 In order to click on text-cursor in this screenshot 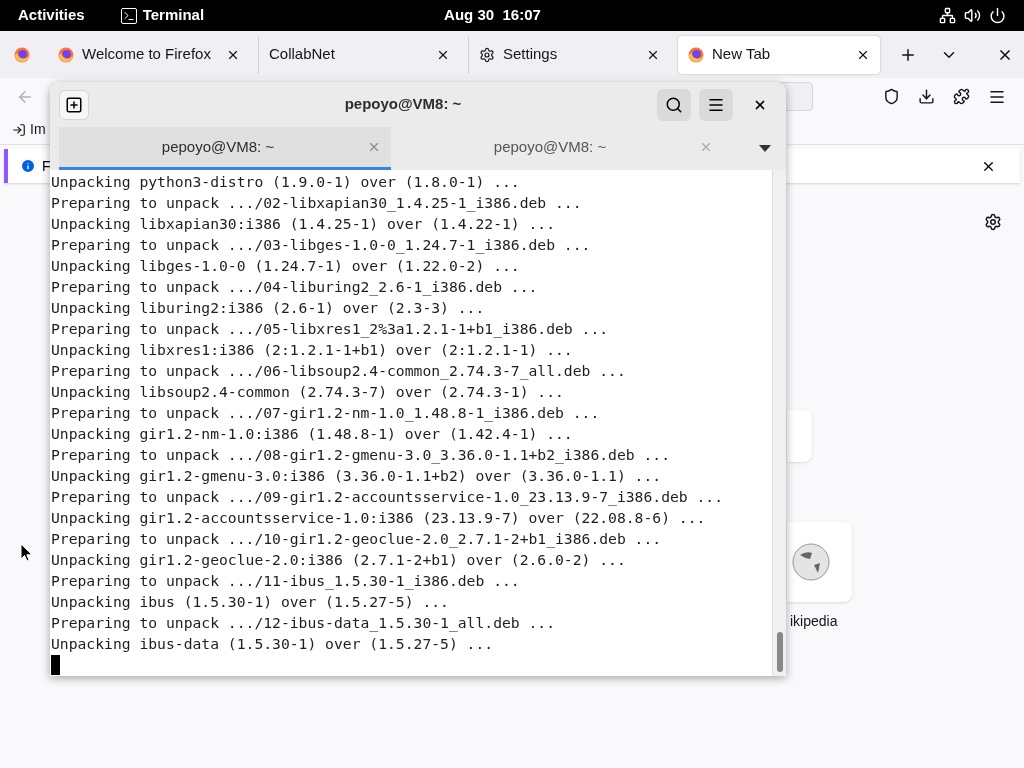, I will do `click(55, 665)`.